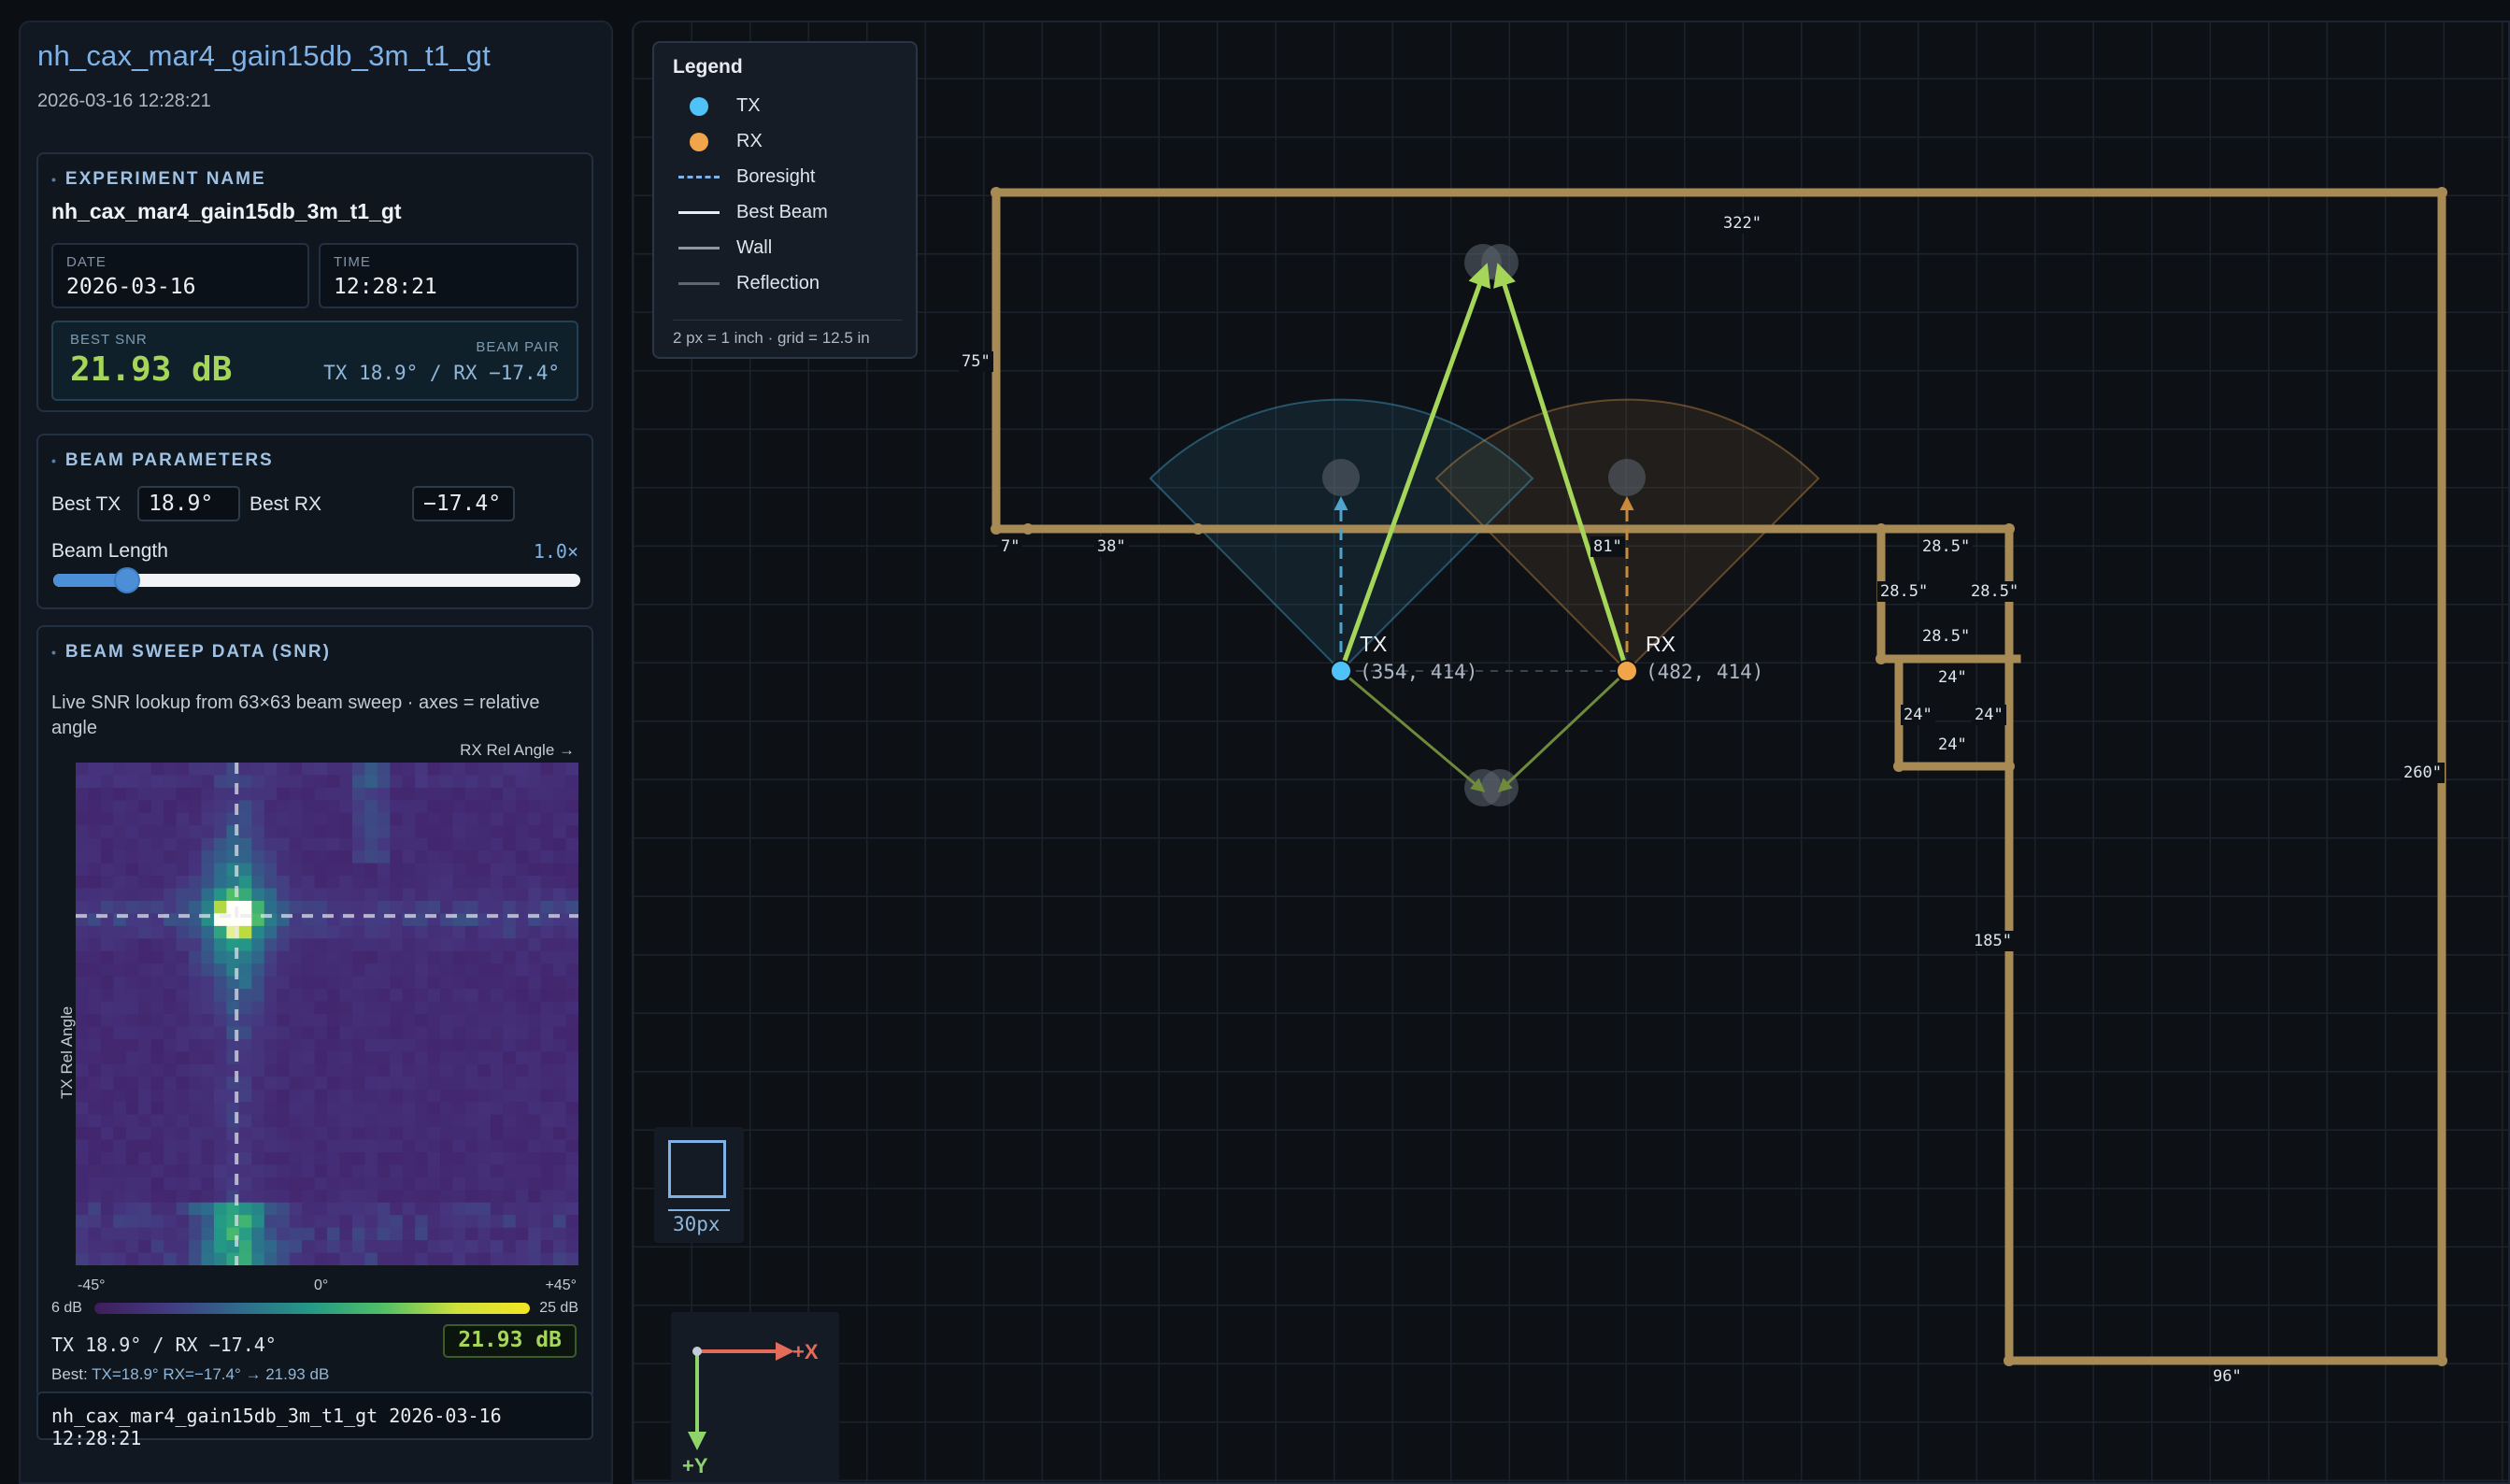  I want to click on beam-length-slider, so click(316, 580).